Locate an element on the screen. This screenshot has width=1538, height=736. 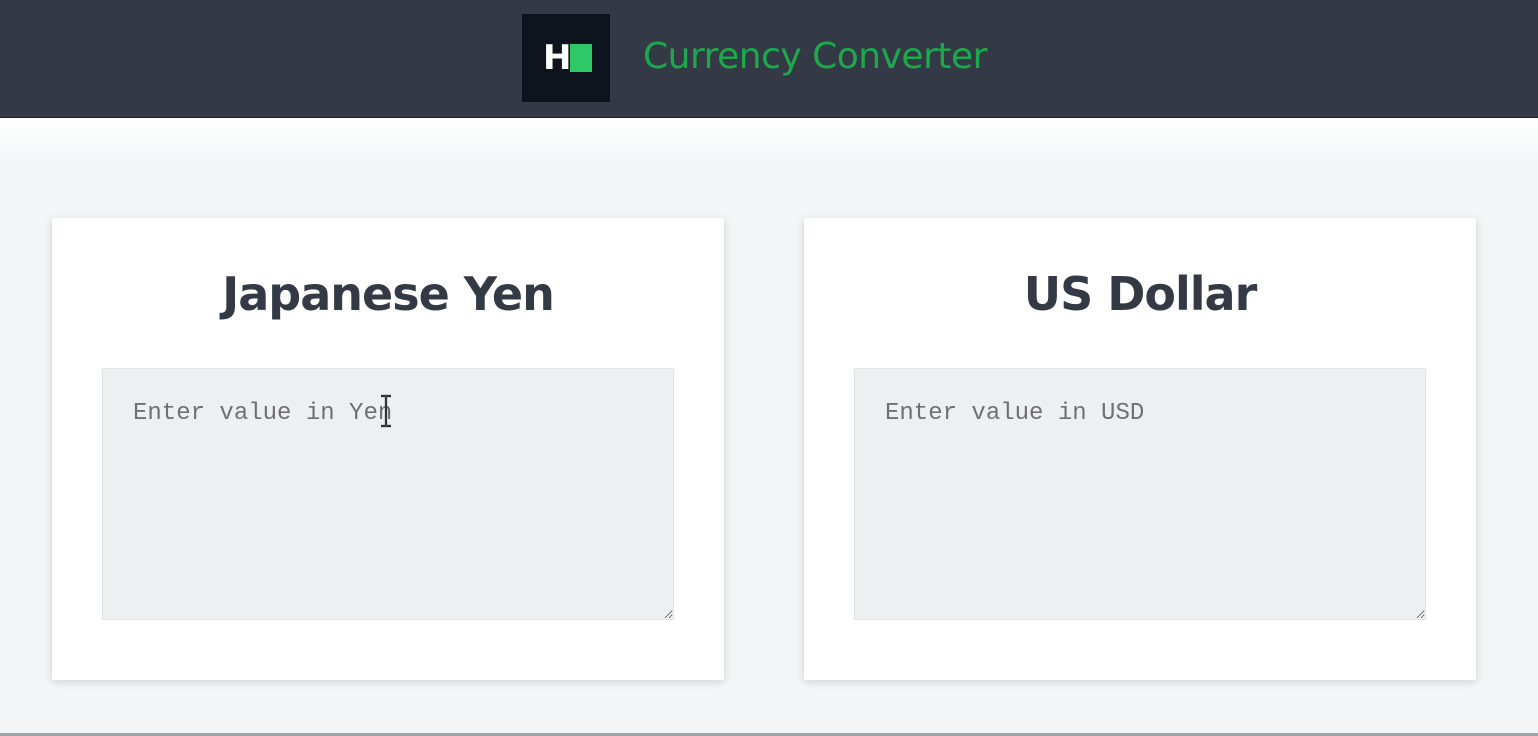
logo-icon: H is located at coordinates (566, 58).